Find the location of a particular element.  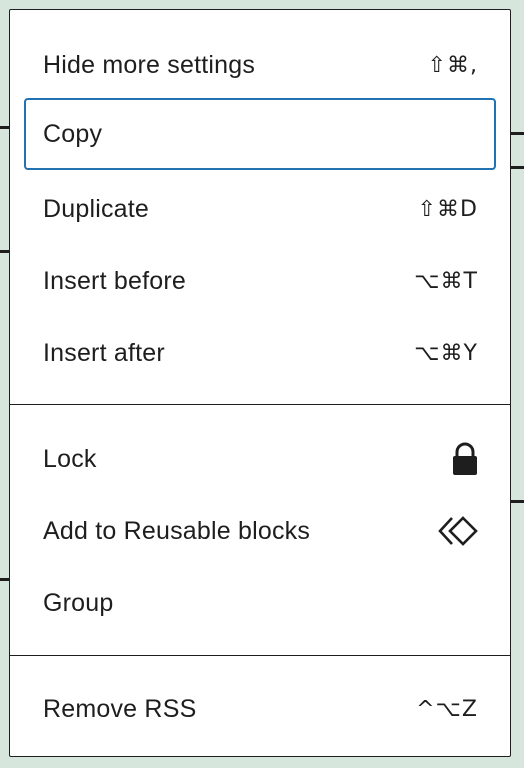

menu-item-label: Copy is located at coordinates (73, 133).